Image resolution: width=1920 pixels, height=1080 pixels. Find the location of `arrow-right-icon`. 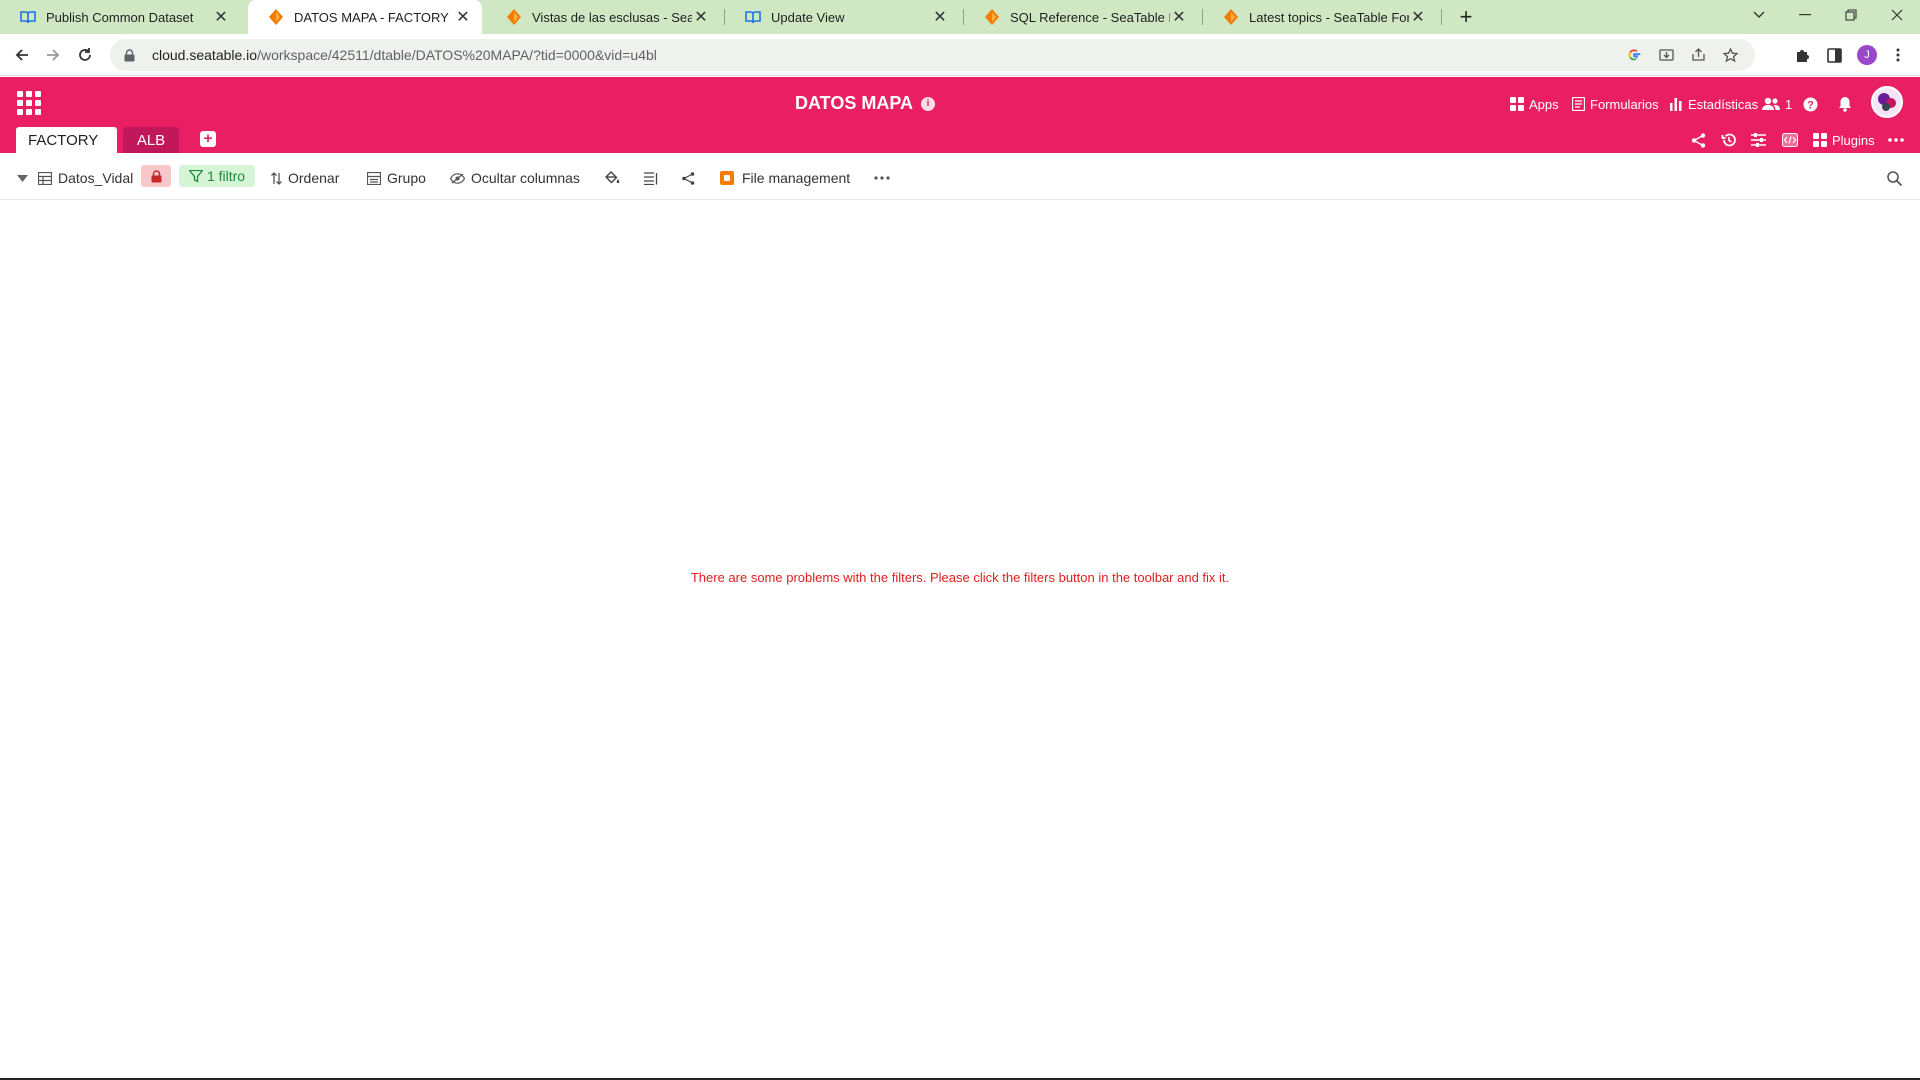

arrow-right-icon is located at coordinates (53, 55).